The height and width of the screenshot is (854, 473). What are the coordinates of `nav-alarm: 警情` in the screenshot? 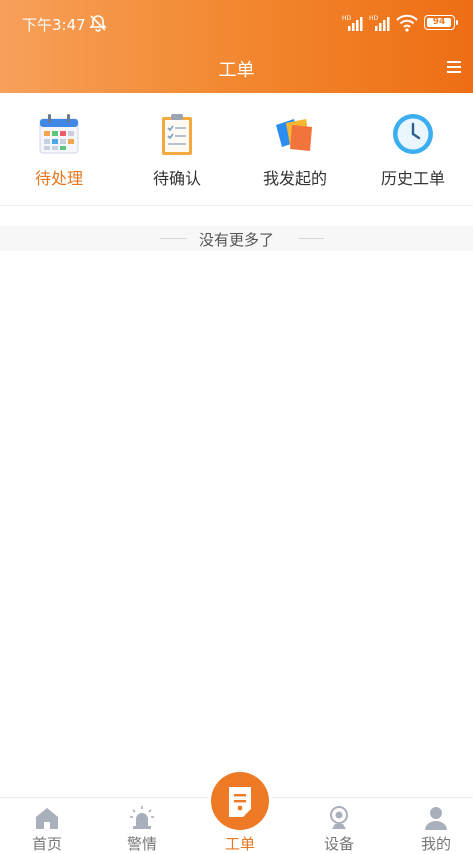 It's located at (142, 826).